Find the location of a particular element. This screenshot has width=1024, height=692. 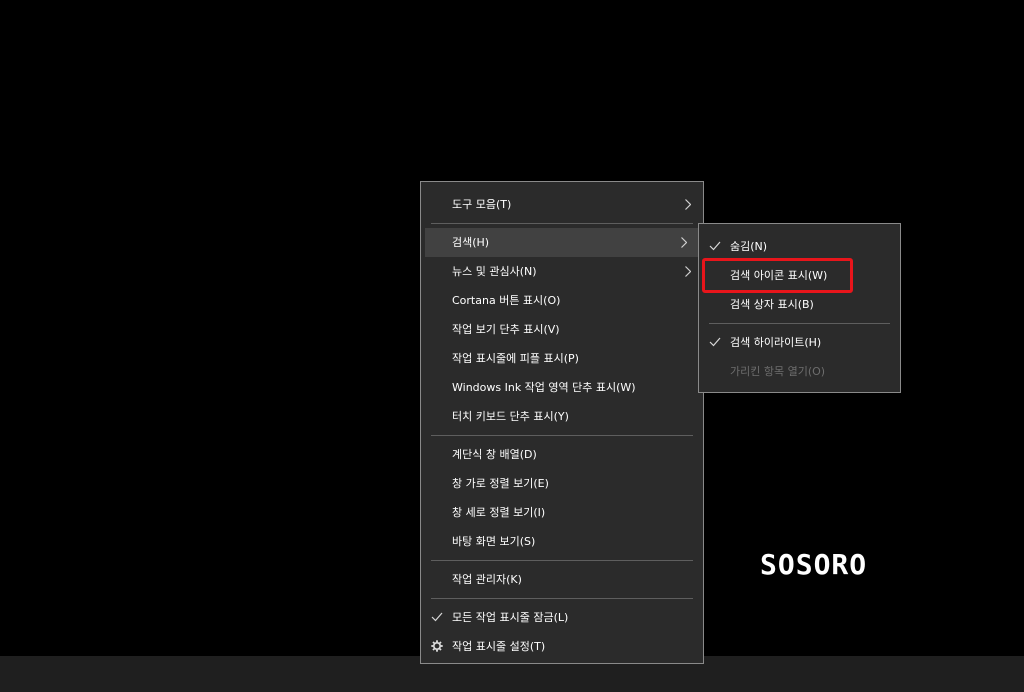

menu-item-label: 검색 하이라이트(H) is located at coordinates (776, 342).